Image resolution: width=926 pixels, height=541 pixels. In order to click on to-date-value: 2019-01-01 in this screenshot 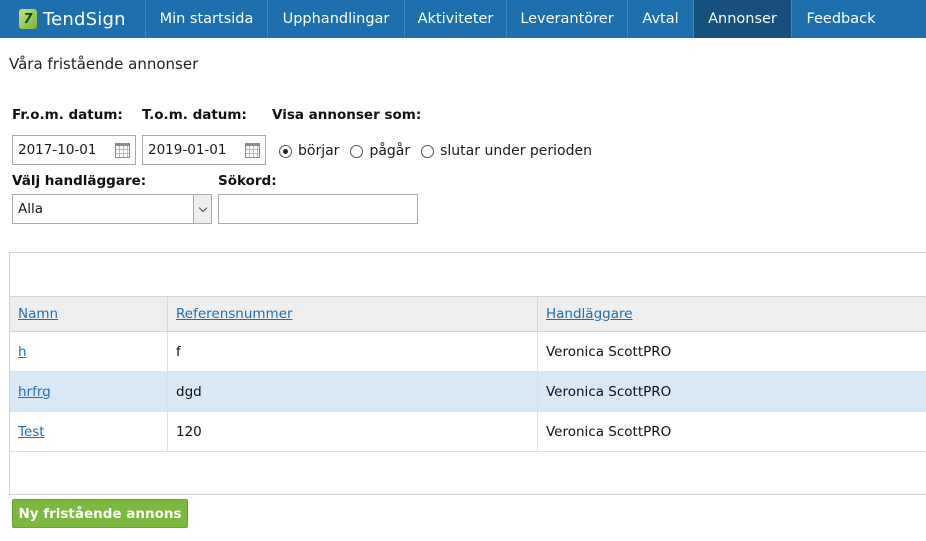, I will do `click(187, 150)`.